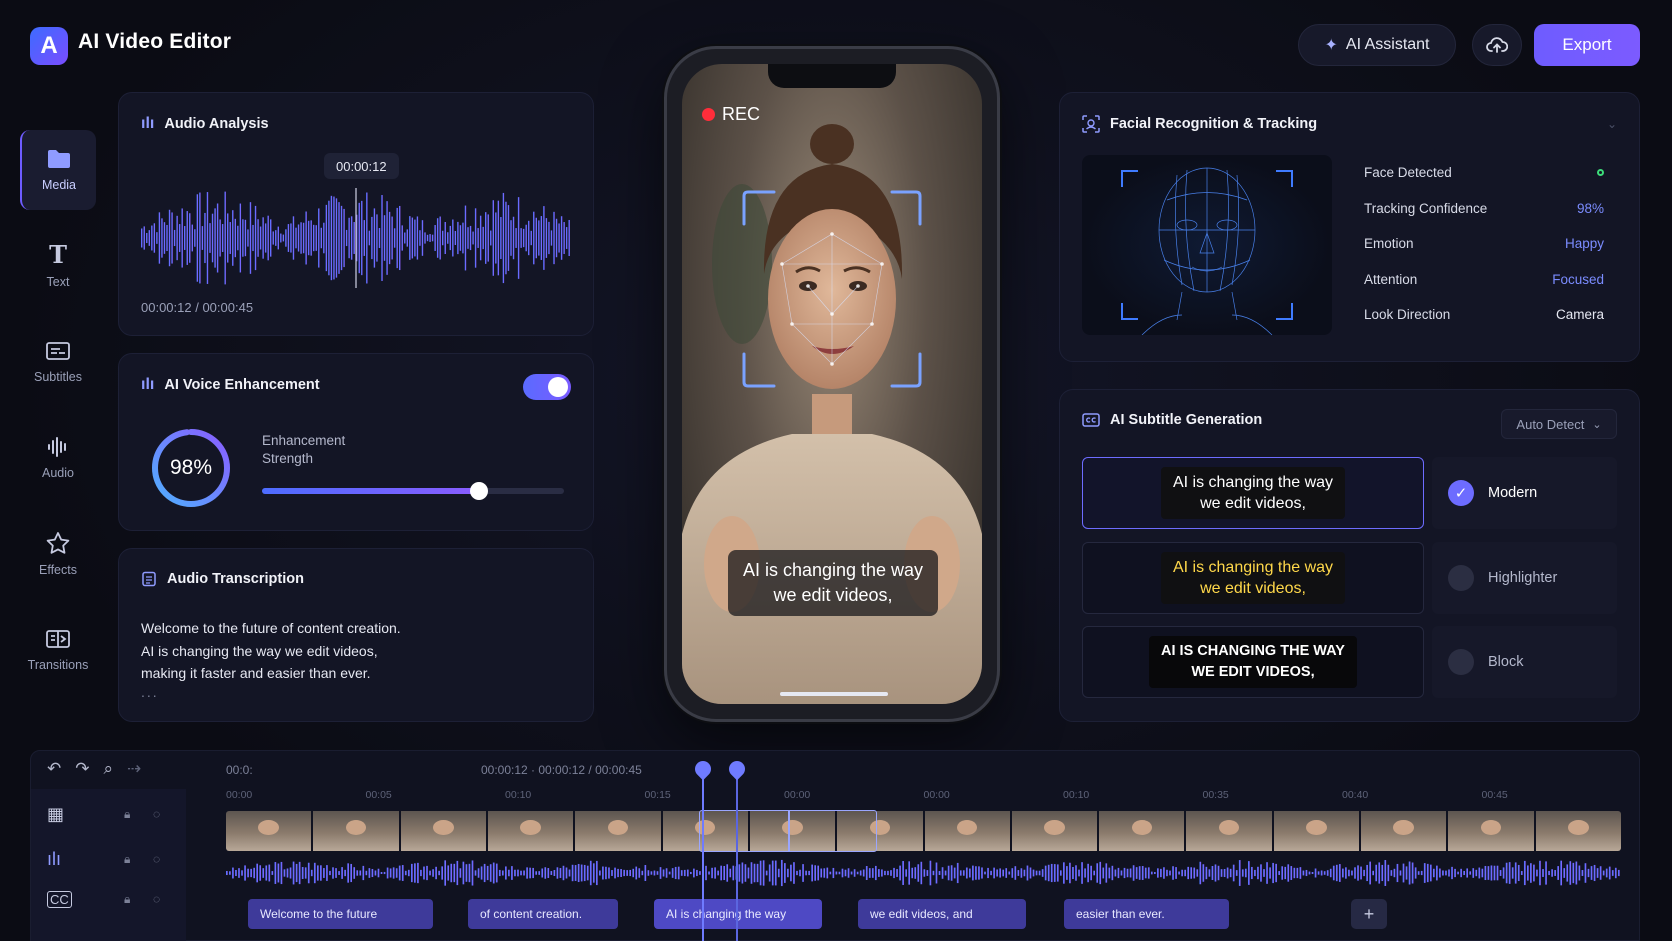 This screenshot has width=1672, height=941. I want to click on selected-clip, so click(788, 831).